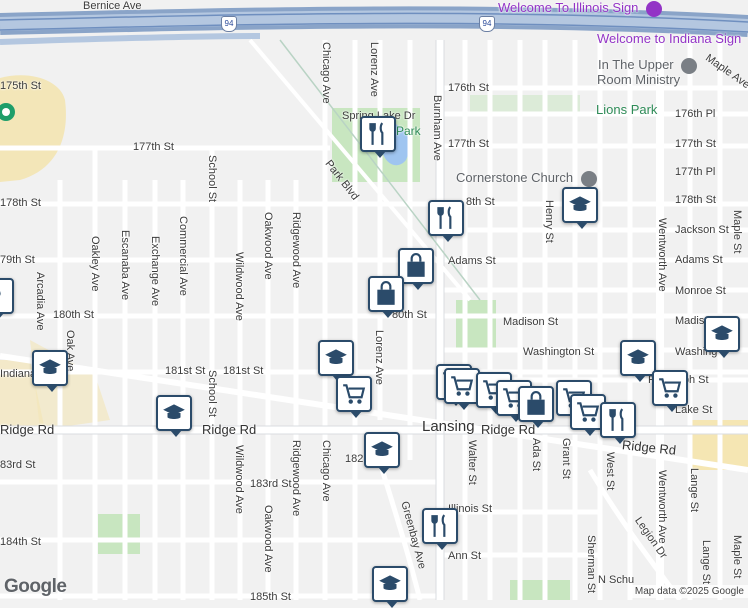  Describe the element at coordinates (580, 8) in the screenshot. I see `poi-welcome-illinois: Welcome To Illinois Sign` at that location.